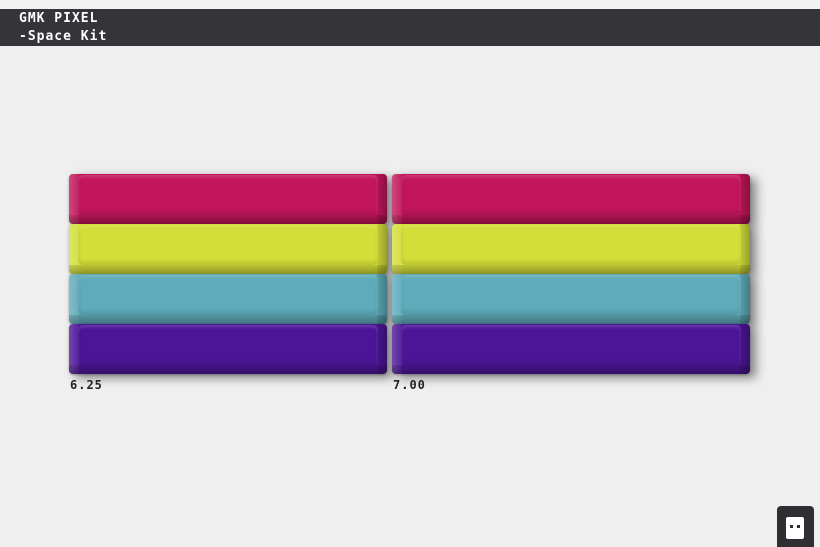 Image resolution: width=820 pixels, height=547 pixels. I want to click on pixel-ghost-eye-left, so click(791, 526).